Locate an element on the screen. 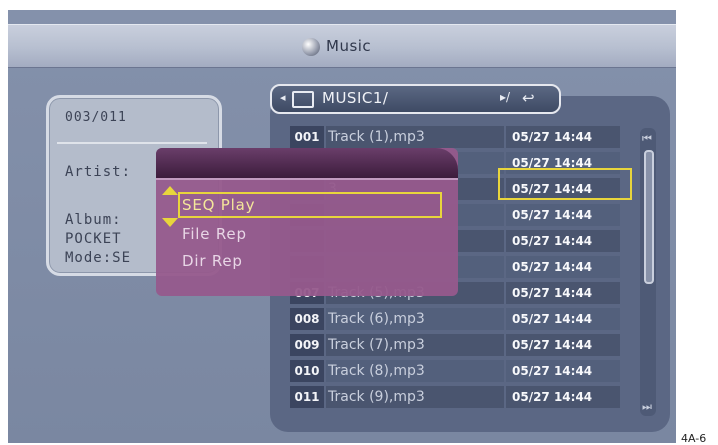 This screenshot has height=445, width=718. play-mode-popup: SEQ Play File Rep Dir Rep is located at coordinates (307, 222).